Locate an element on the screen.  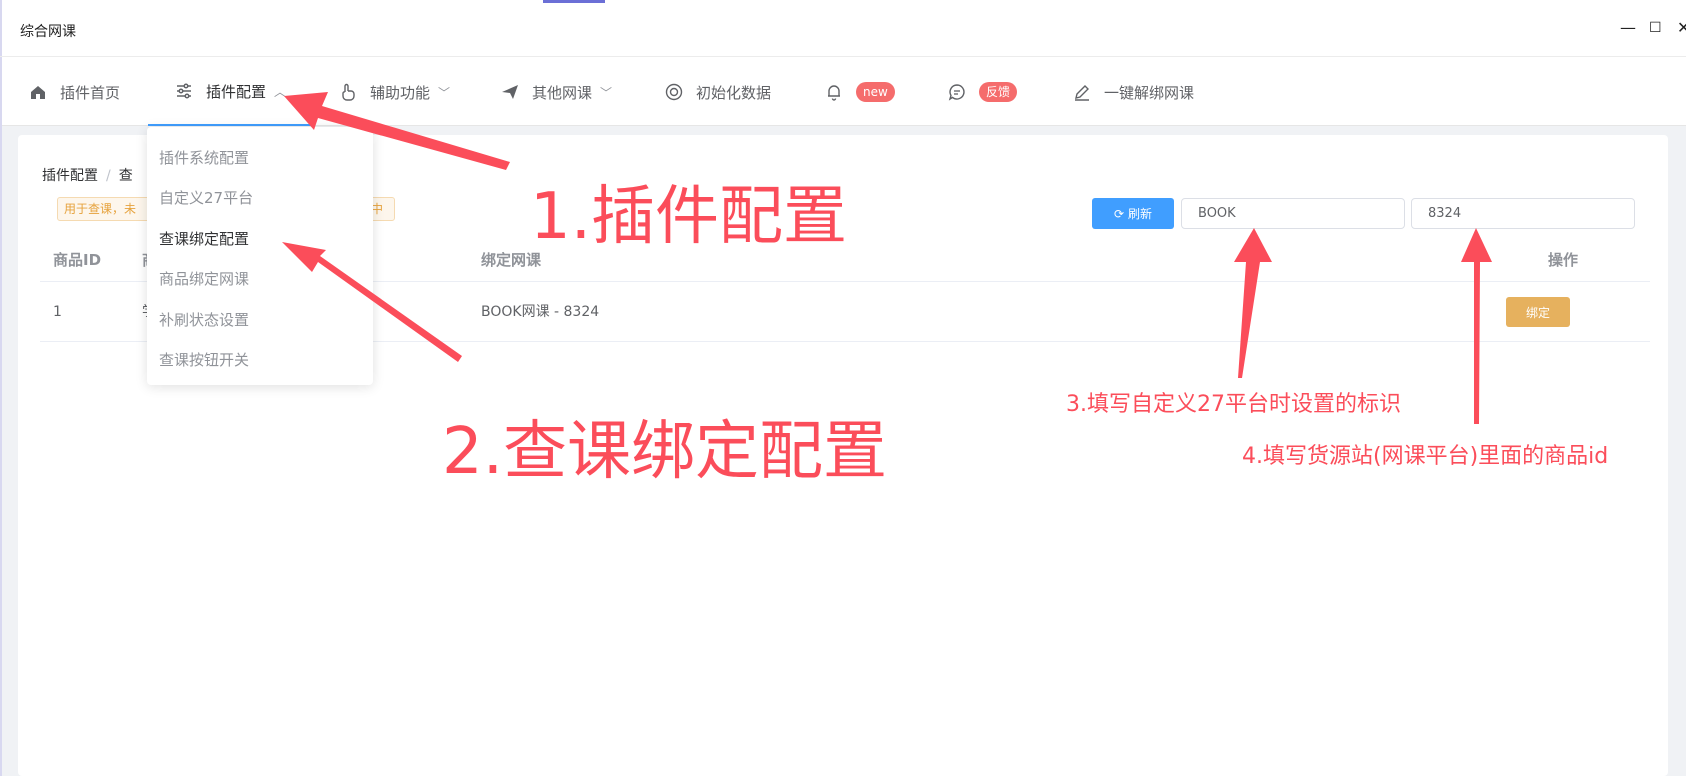
breadcrumb: 插件配置 / 查 is located at coordinates (87, 175).